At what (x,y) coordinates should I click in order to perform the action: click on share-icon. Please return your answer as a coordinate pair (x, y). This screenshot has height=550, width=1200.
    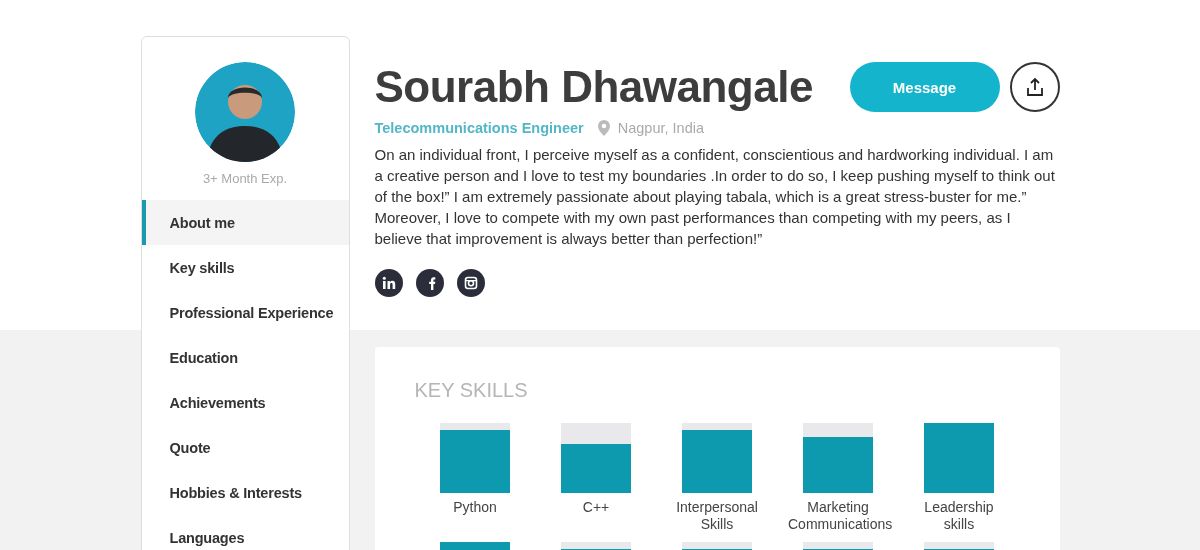
    Looking at the image, I should click on (1034, 87).